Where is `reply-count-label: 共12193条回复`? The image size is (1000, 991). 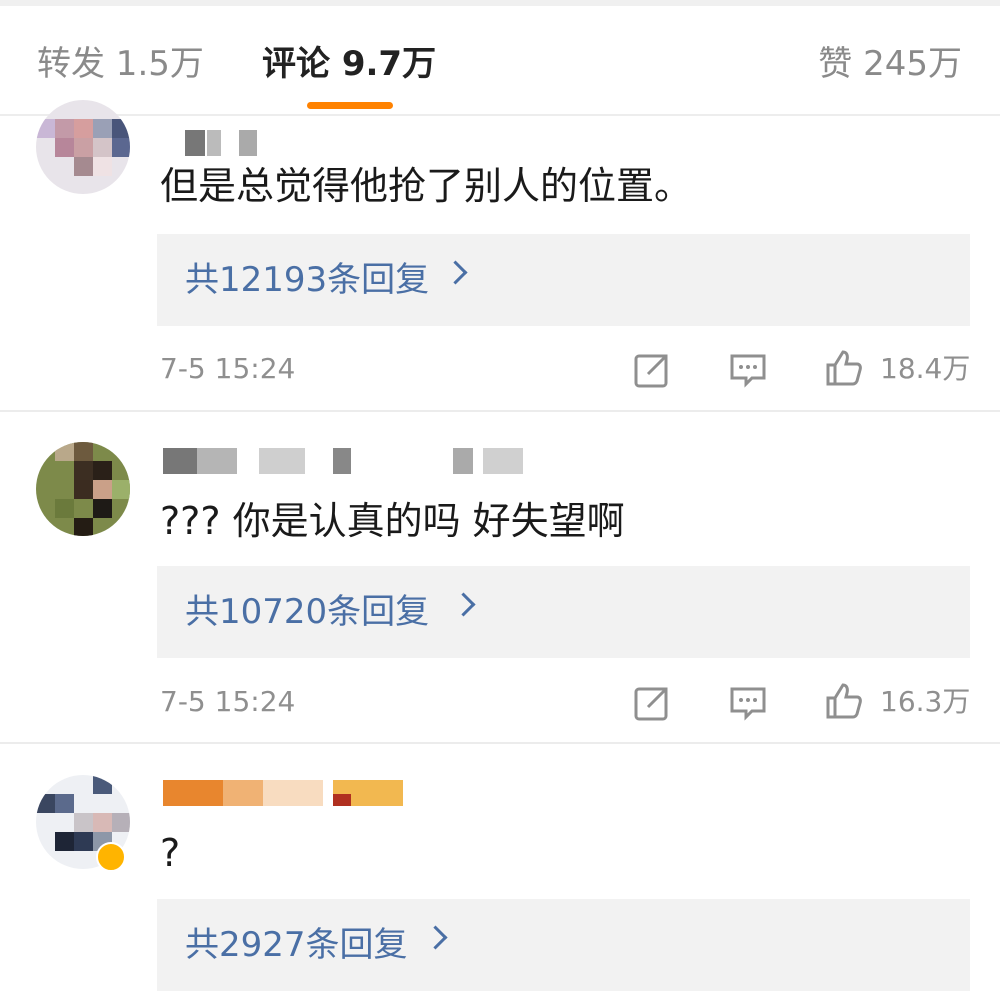 reply-count-label: 共12193条回复 is located at coordinates (307, 280).